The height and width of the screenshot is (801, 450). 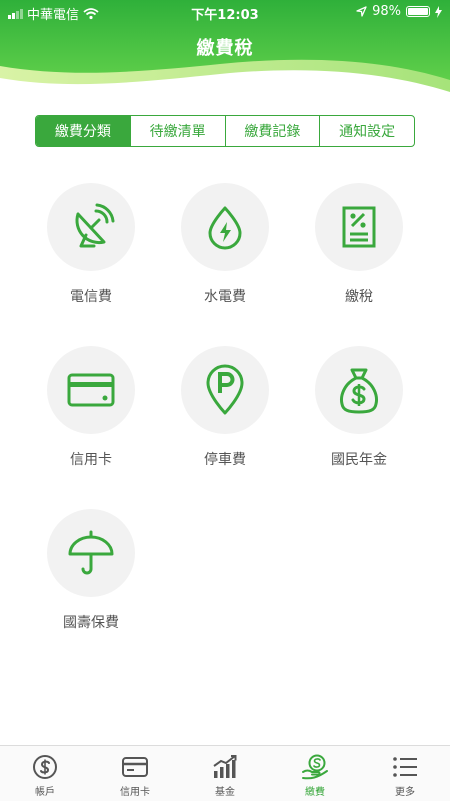 I want to click on segmented-control: 繳費分類 待繳清單 繳費記錄 通知設定, so click(x=225, y=131).